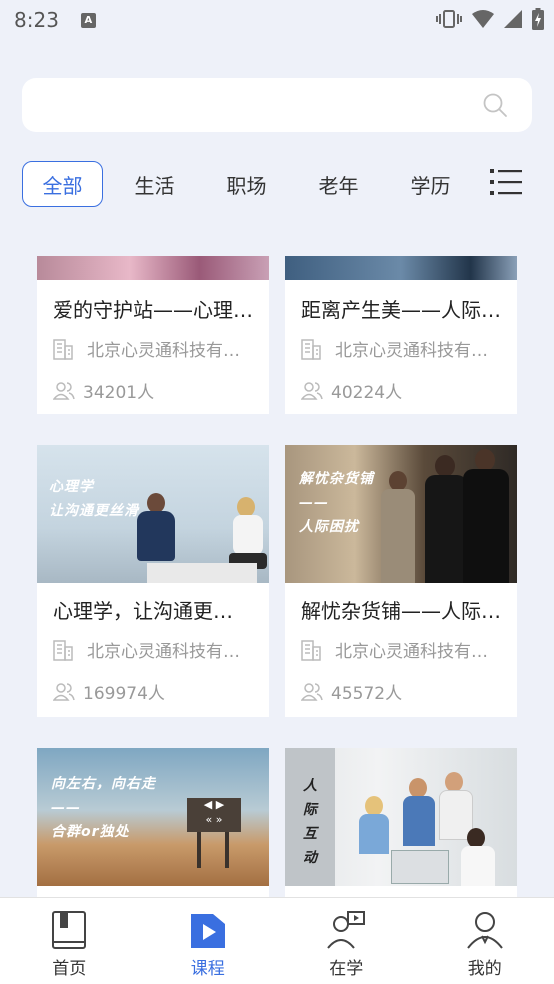 Image resolution: width=554 pixels, height=984 pixels. Describe the element at coordinates (124, 694) in the screenshot. I see `course-learner-count: 169974人` at that location.